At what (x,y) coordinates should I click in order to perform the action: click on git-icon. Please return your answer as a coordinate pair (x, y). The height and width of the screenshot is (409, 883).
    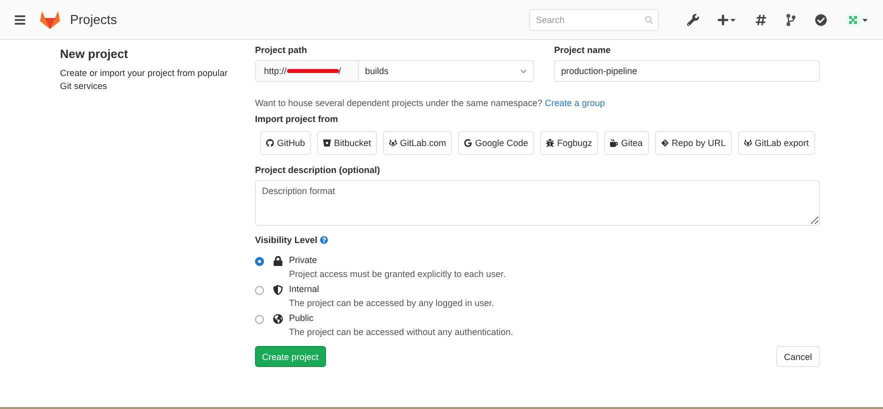
    Looking at the image, I should click on (664, 143).